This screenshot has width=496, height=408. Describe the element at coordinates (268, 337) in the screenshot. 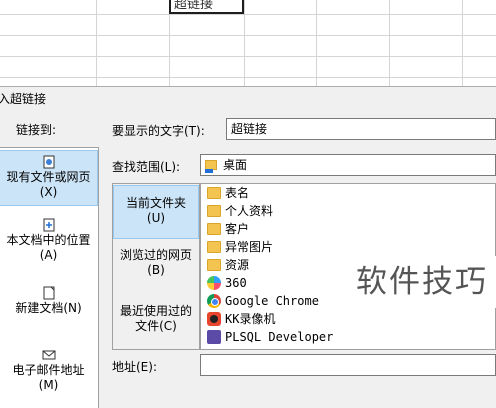

I see `file-item: PLSQL Developer` at that location.